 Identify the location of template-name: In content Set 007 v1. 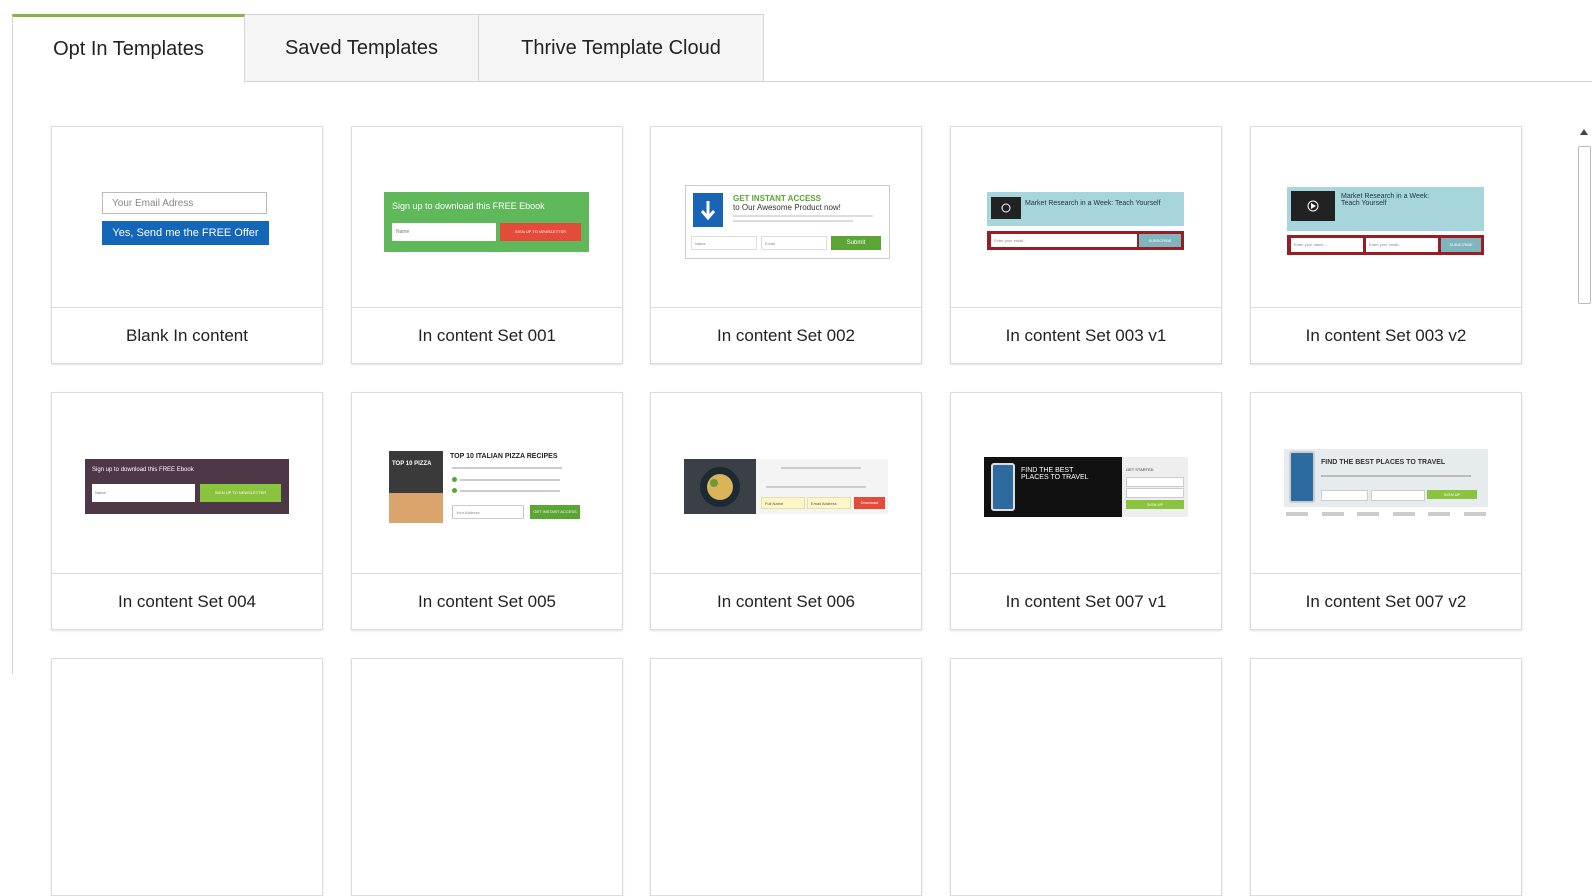
(1086, 601).